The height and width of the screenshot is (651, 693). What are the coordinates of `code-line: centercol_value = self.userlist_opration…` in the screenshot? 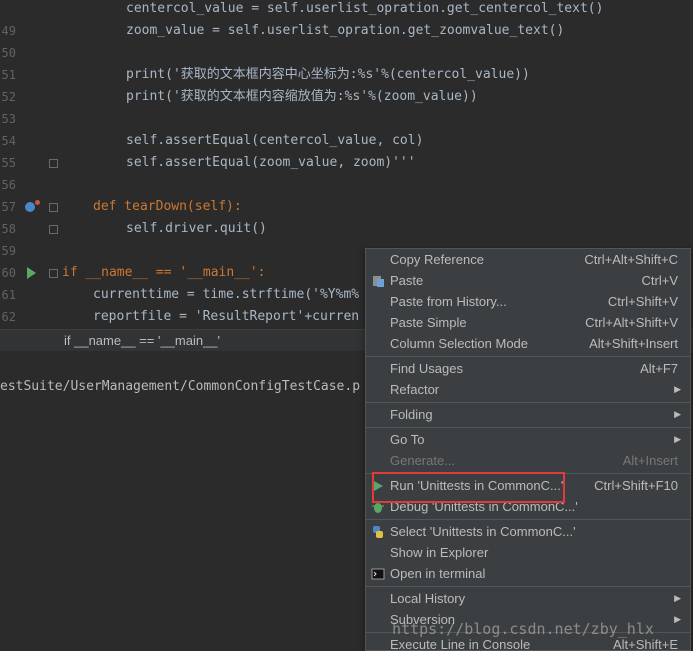 It's located at (346, 10).